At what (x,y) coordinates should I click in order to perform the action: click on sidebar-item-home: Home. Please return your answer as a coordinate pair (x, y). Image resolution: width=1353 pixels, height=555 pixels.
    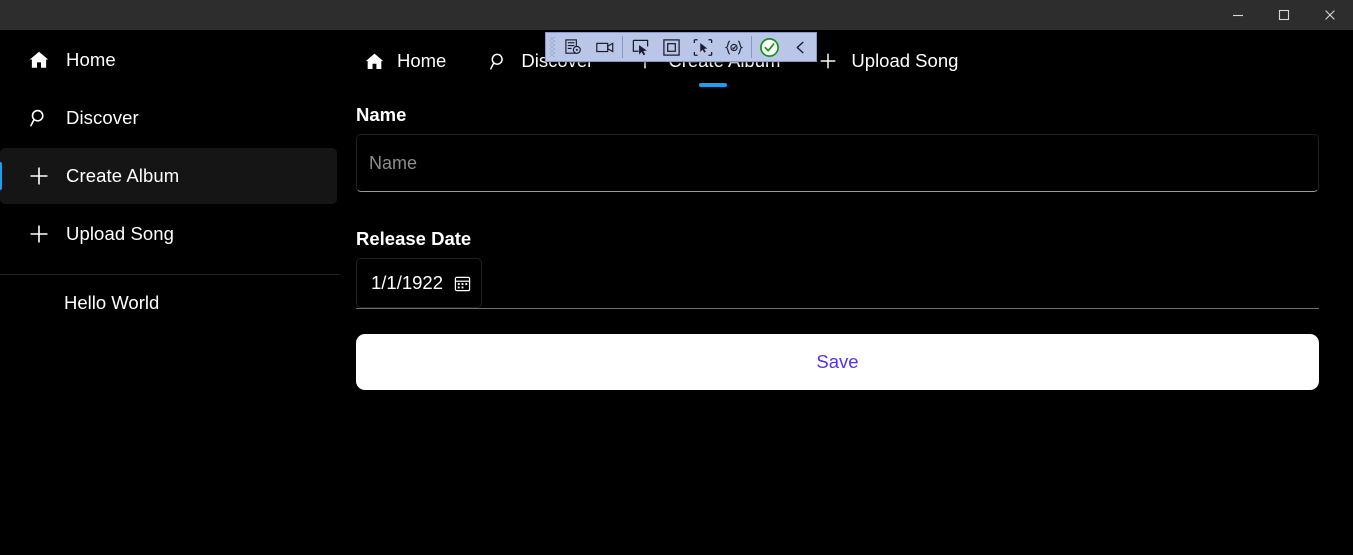
    Looking at the image, I should click on (168, 60).